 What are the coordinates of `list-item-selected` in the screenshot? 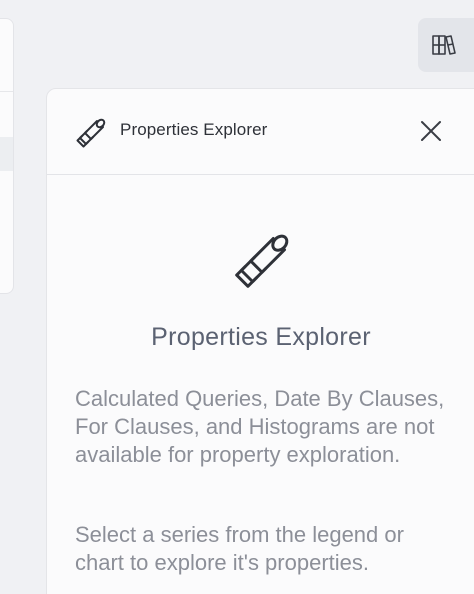 It's located at (6, 154).